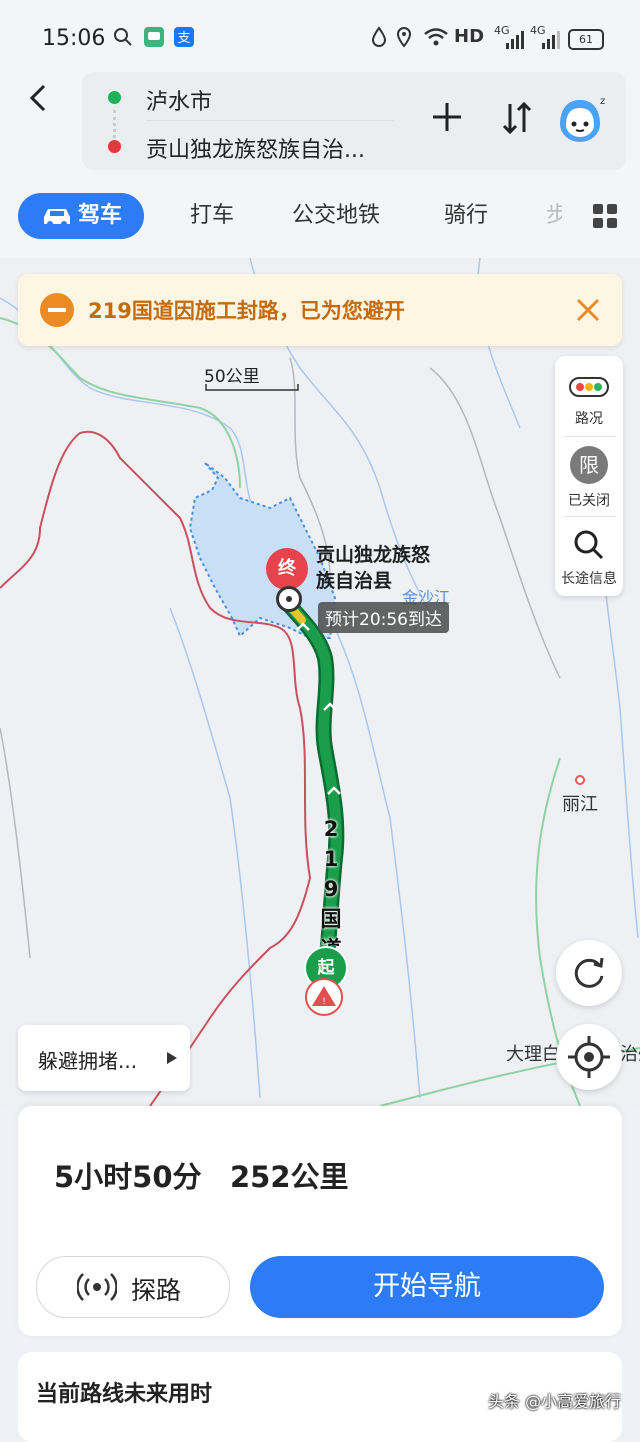  Describe the element at coordinates (512, 42) in the screenshot. I see `signal-bars-1-icon` at that location.